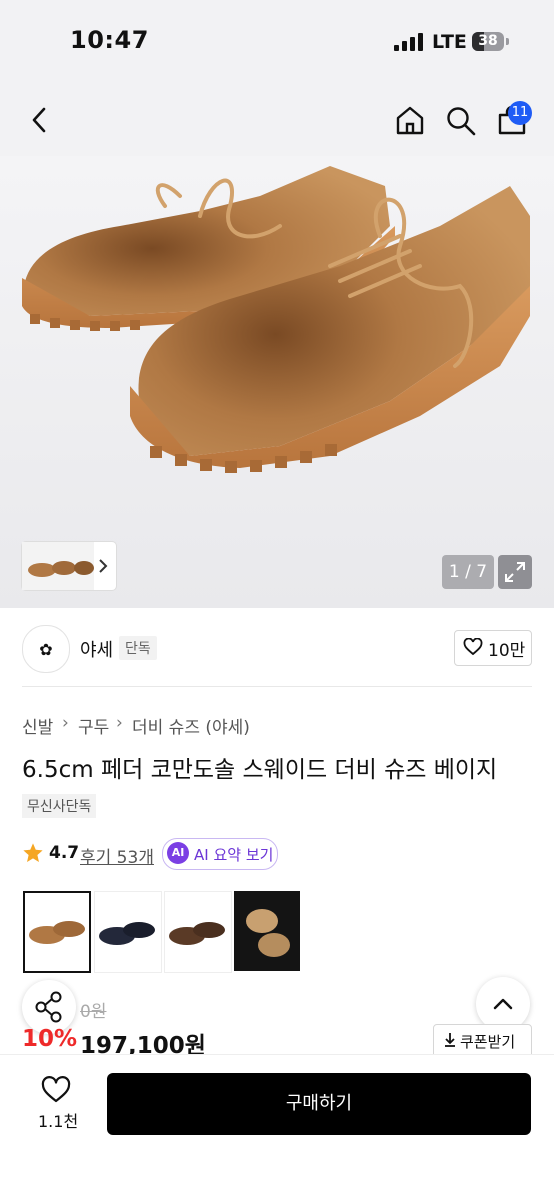 The image size is (554, 1200). Describe the element at coordinates (117, 855) in the screenshot. I see `review-count-link: 후기 53개` at that location.